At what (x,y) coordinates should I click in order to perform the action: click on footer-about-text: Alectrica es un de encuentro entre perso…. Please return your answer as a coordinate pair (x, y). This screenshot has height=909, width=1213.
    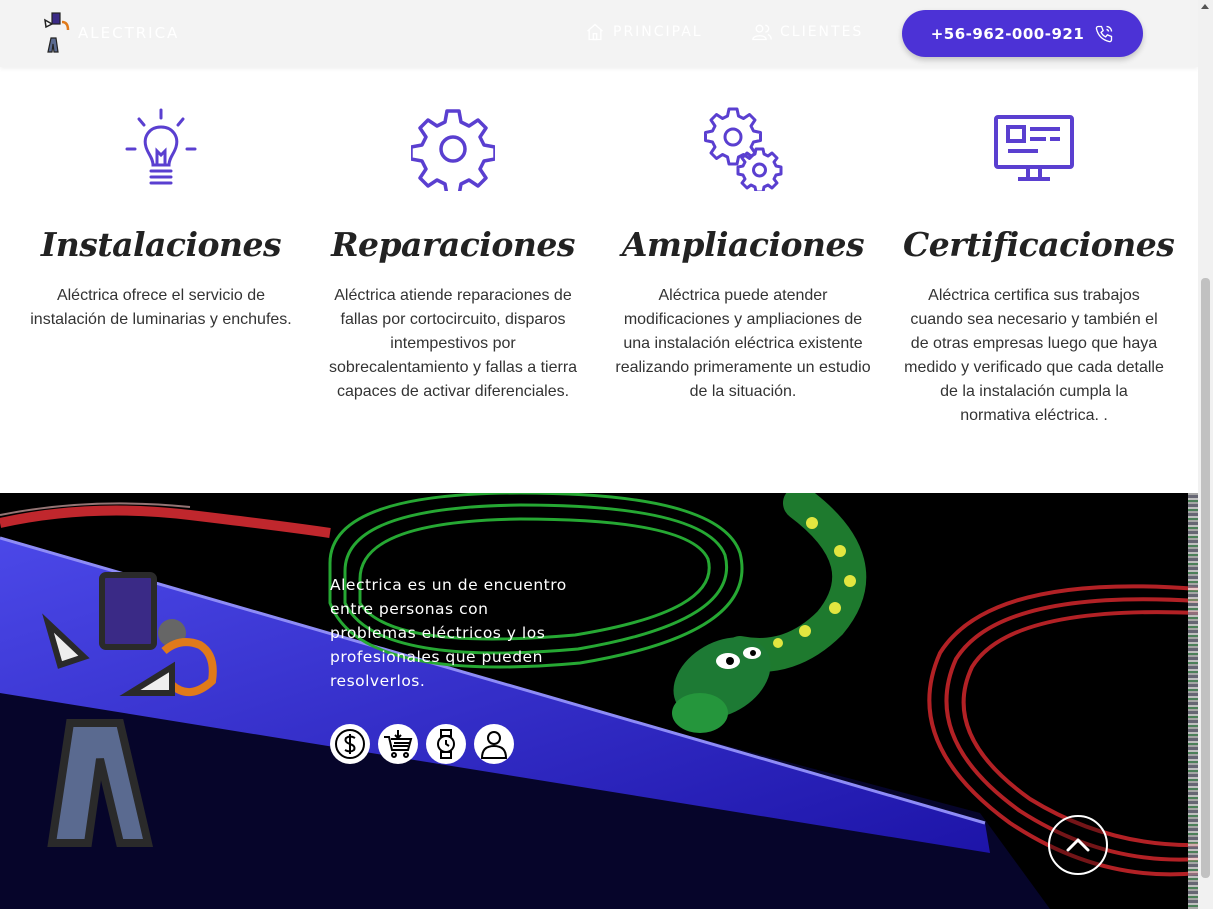
    Looking at the image, I should click on (448, 633).